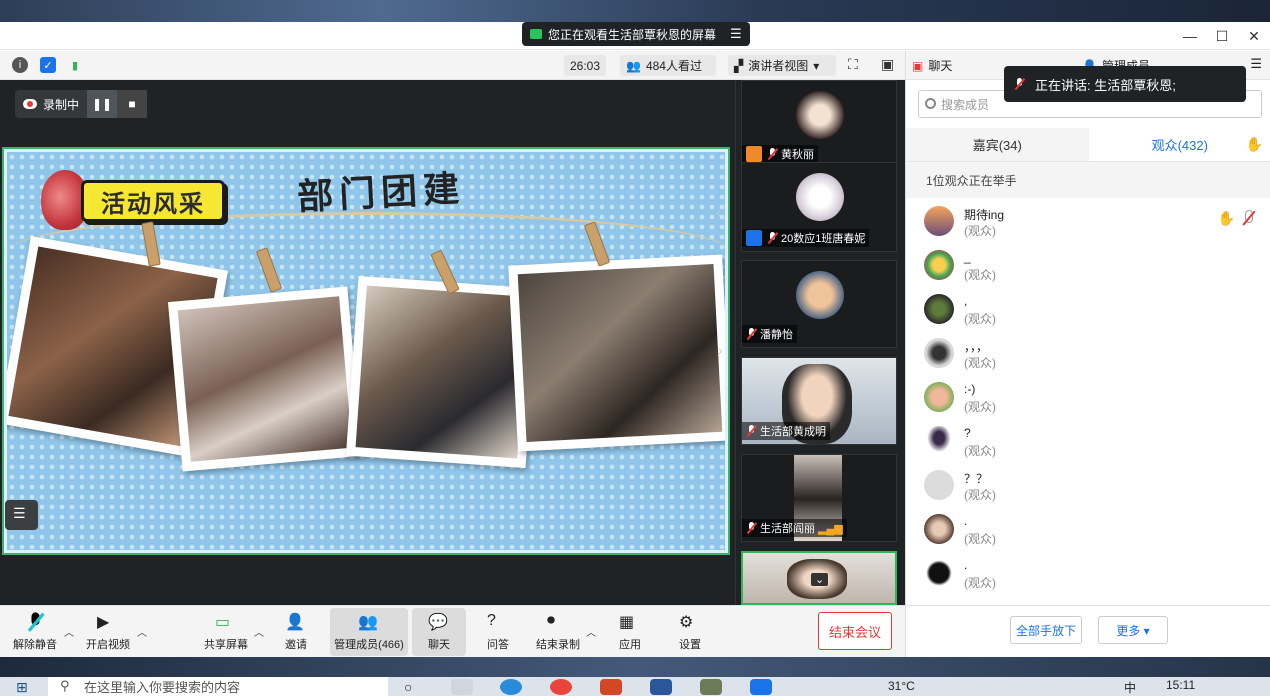 Image resolution: width=1270 pixels, height=696 pixels. I want to click on gear-icon: ⚙, so click(686, 622).